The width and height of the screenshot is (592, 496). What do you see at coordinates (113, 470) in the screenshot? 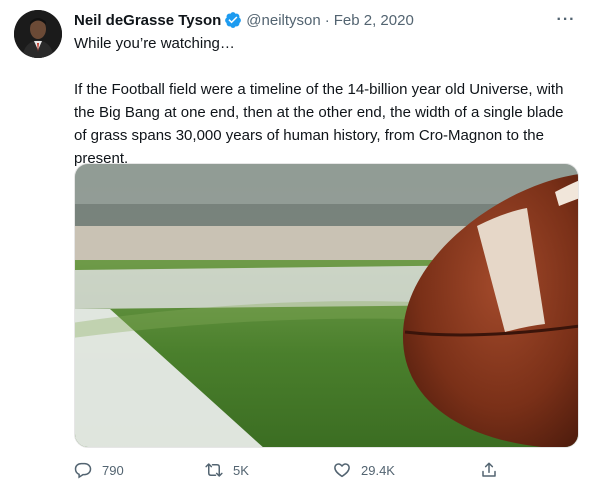
I see `reply-count: 790` at bounding box center [113, 470].